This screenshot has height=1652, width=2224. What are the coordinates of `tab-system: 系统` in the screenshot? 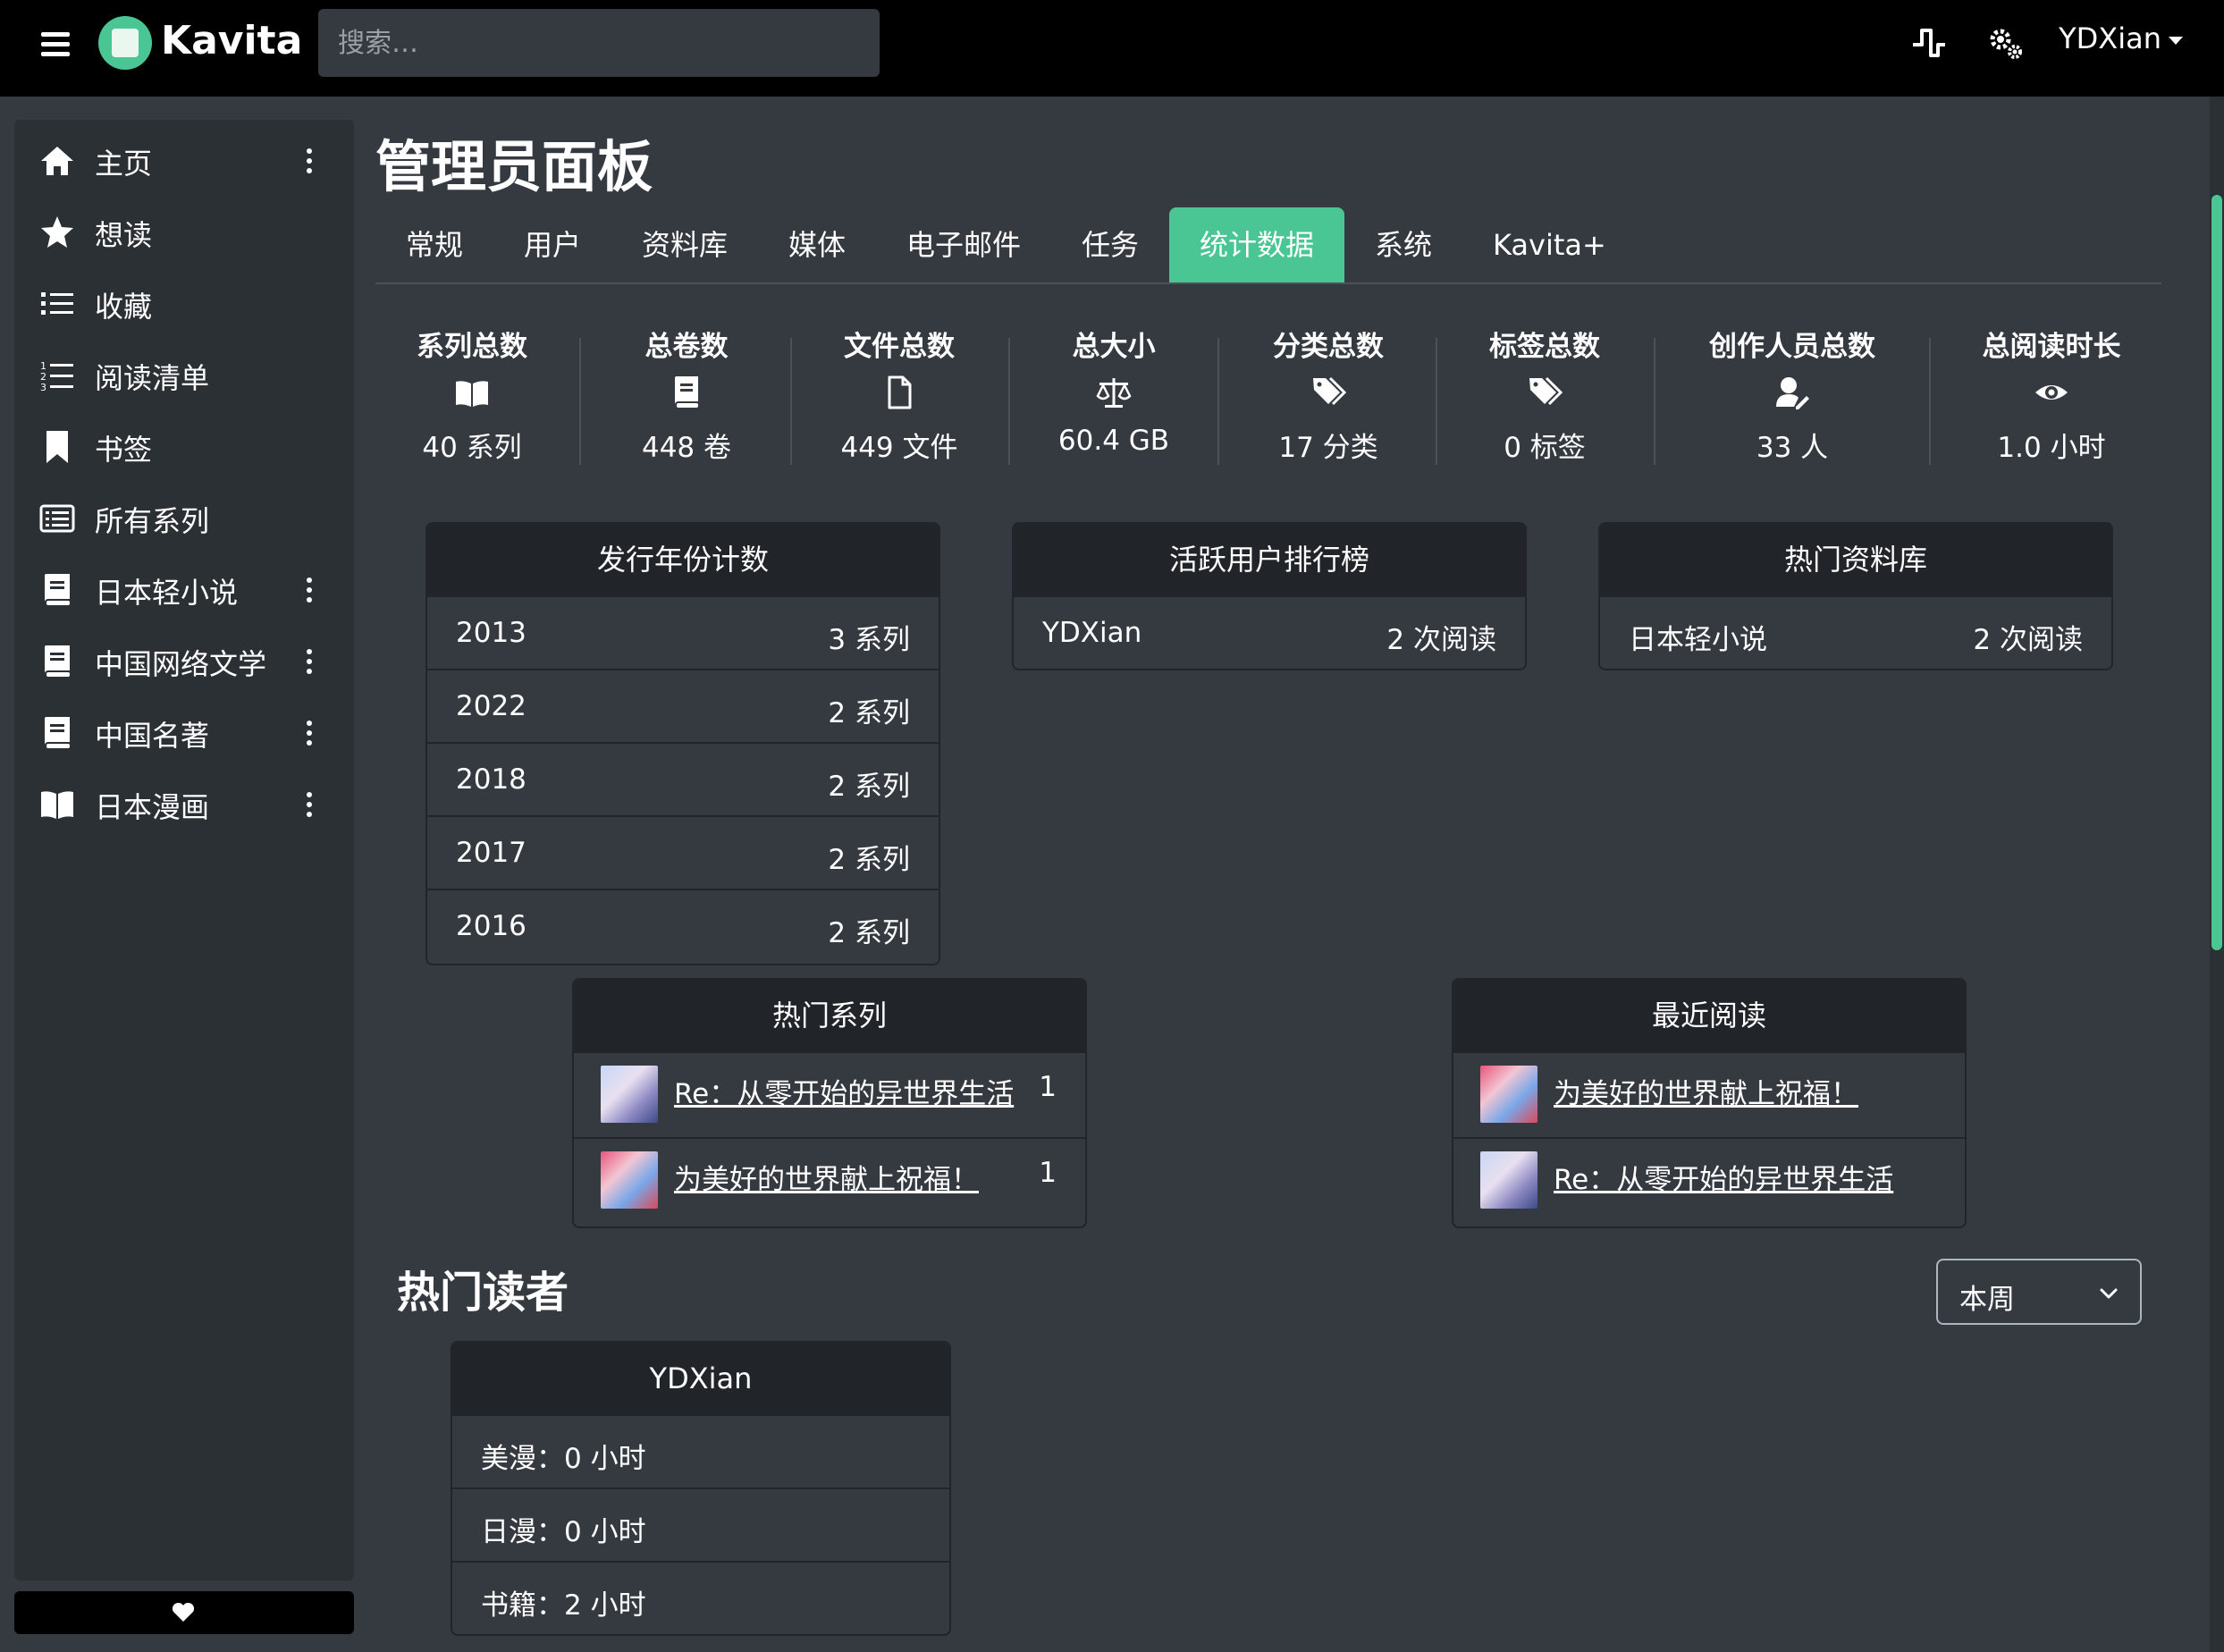 It's located at (1403, 244).